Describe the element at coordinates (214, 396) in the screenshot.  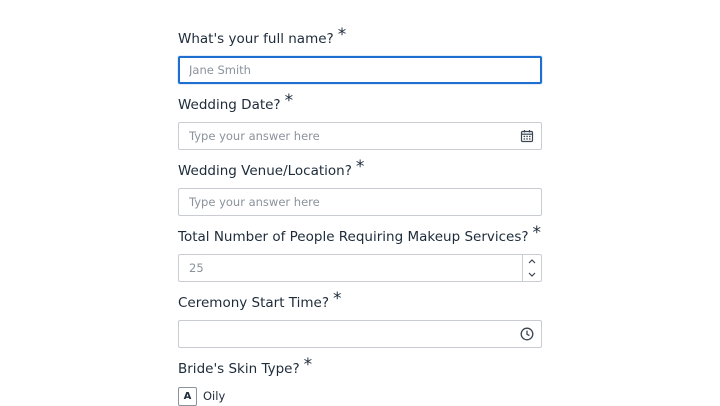
I see `choice-label: Oily` at that location.